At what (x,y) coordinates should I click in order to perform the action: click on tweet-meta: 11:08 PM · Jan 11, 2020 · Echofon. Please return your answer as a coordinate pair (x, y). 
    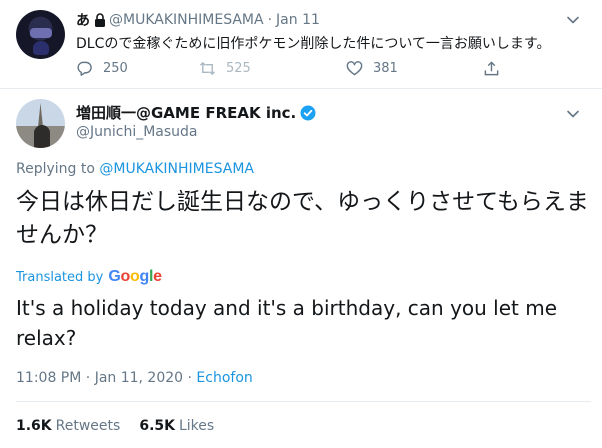
    Looking at the image, I should click on (134, 378).